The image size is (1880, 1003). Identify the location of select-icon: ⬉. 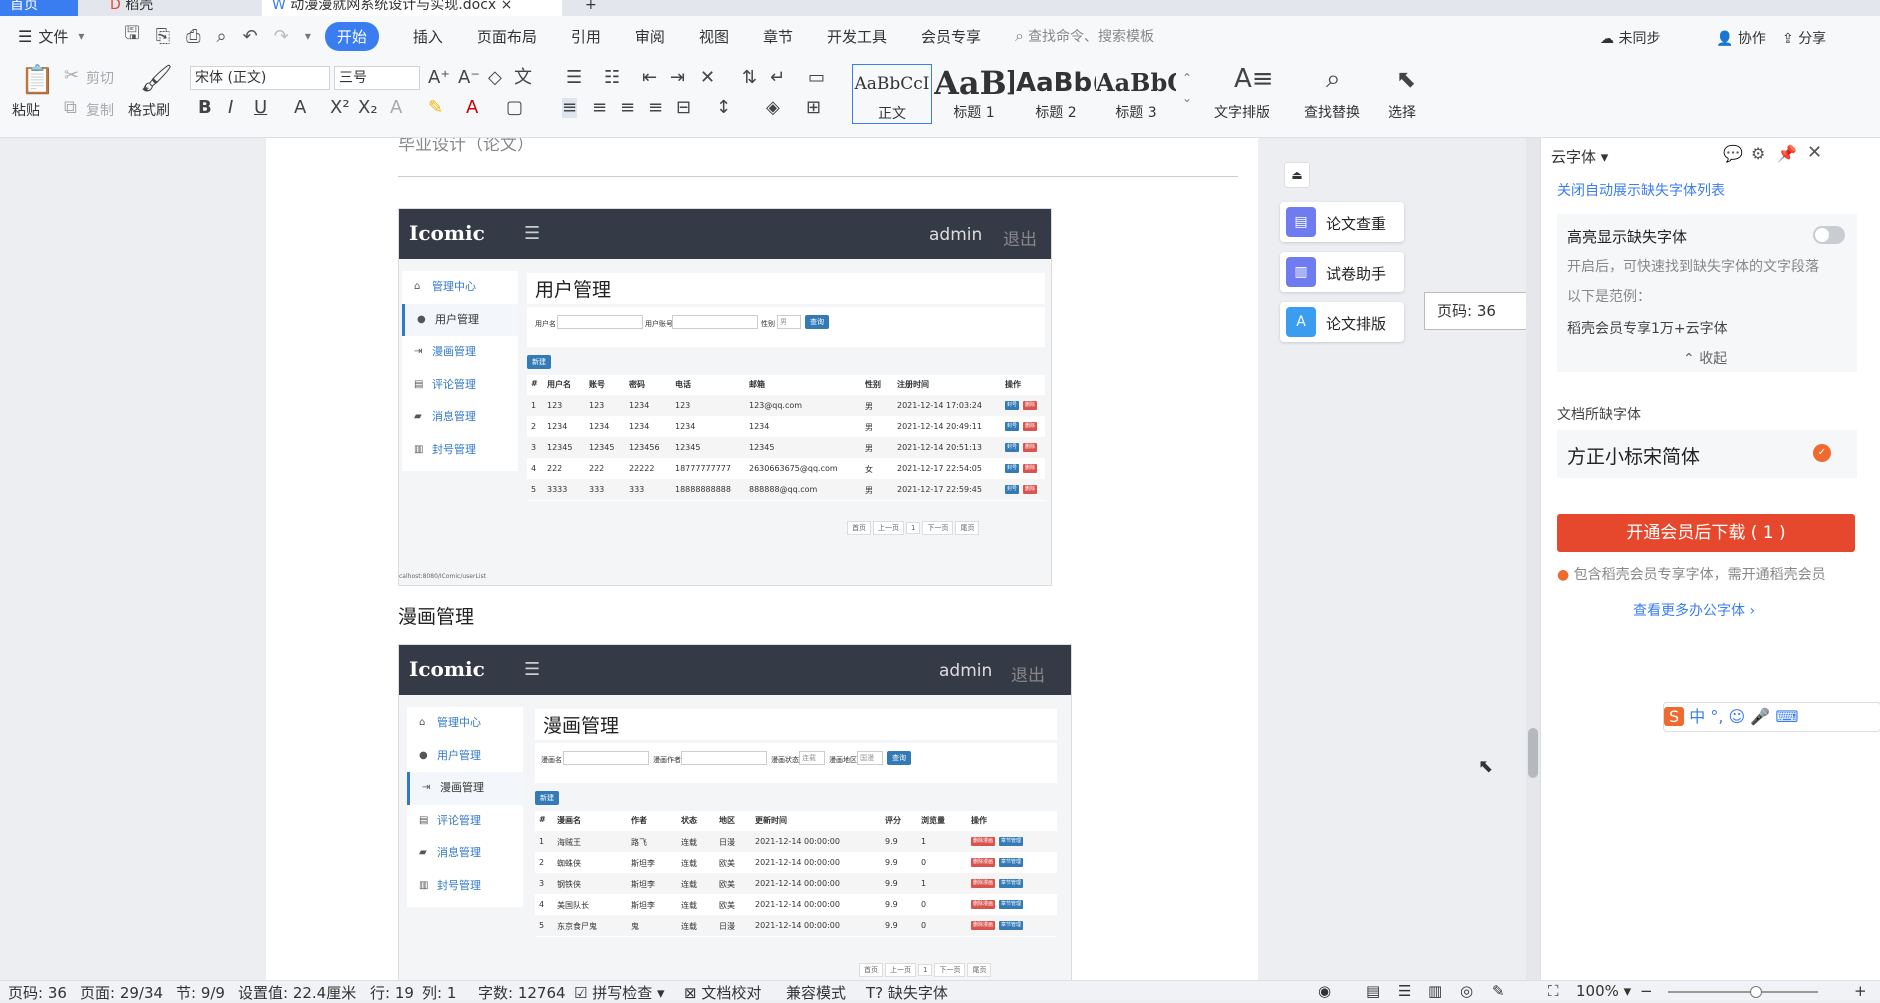
(1406, 79).